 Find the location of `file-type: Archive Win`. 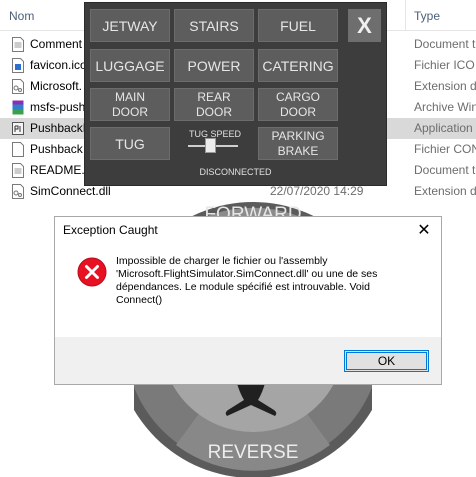

file-type: Archive Win is located at coordinates (445, 107).